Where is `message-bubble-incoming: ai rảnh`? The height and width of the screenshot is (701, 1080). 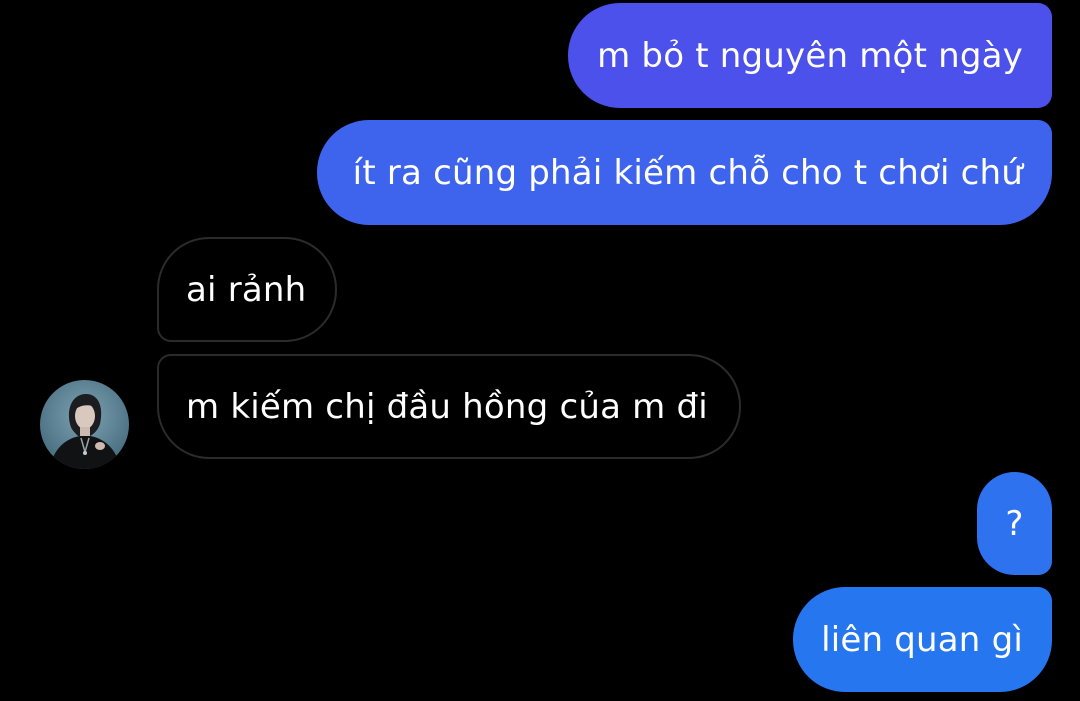 message-bubble-incoming: ai rảnh is located at coordinates (247, 289).